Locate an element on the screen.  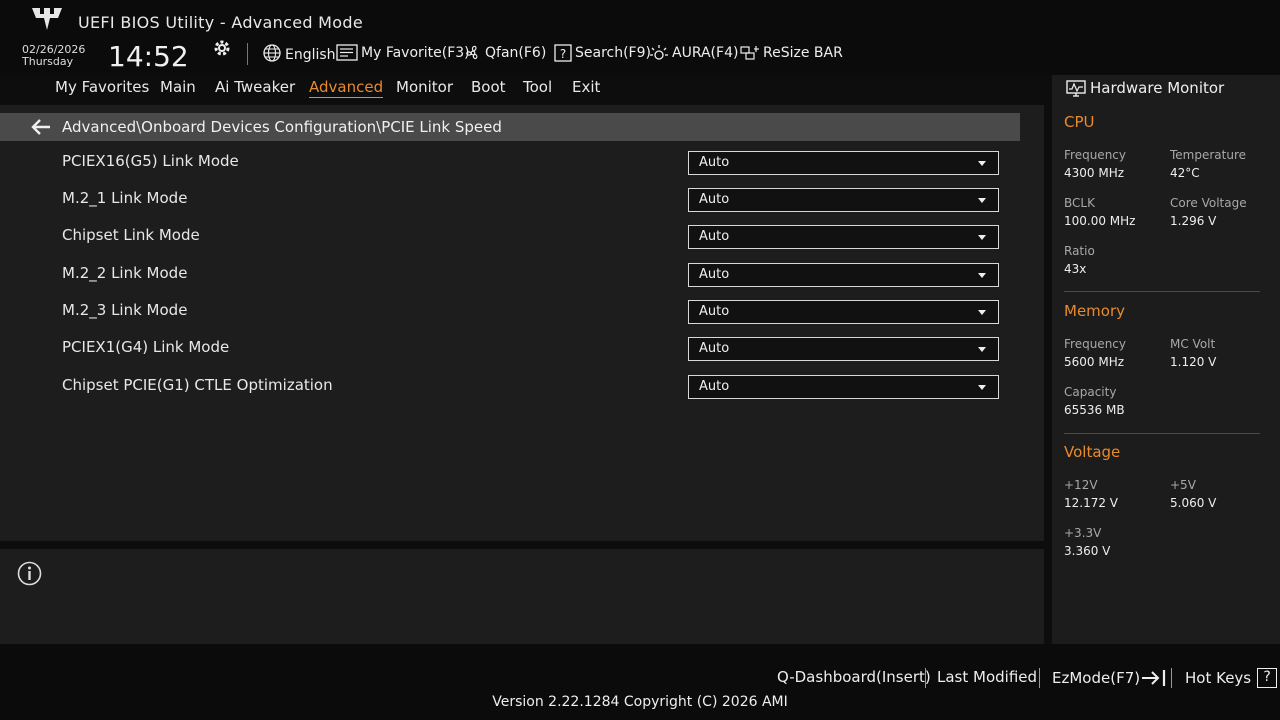
capacity-label: Capacity is located at coordinates (1090, 392).